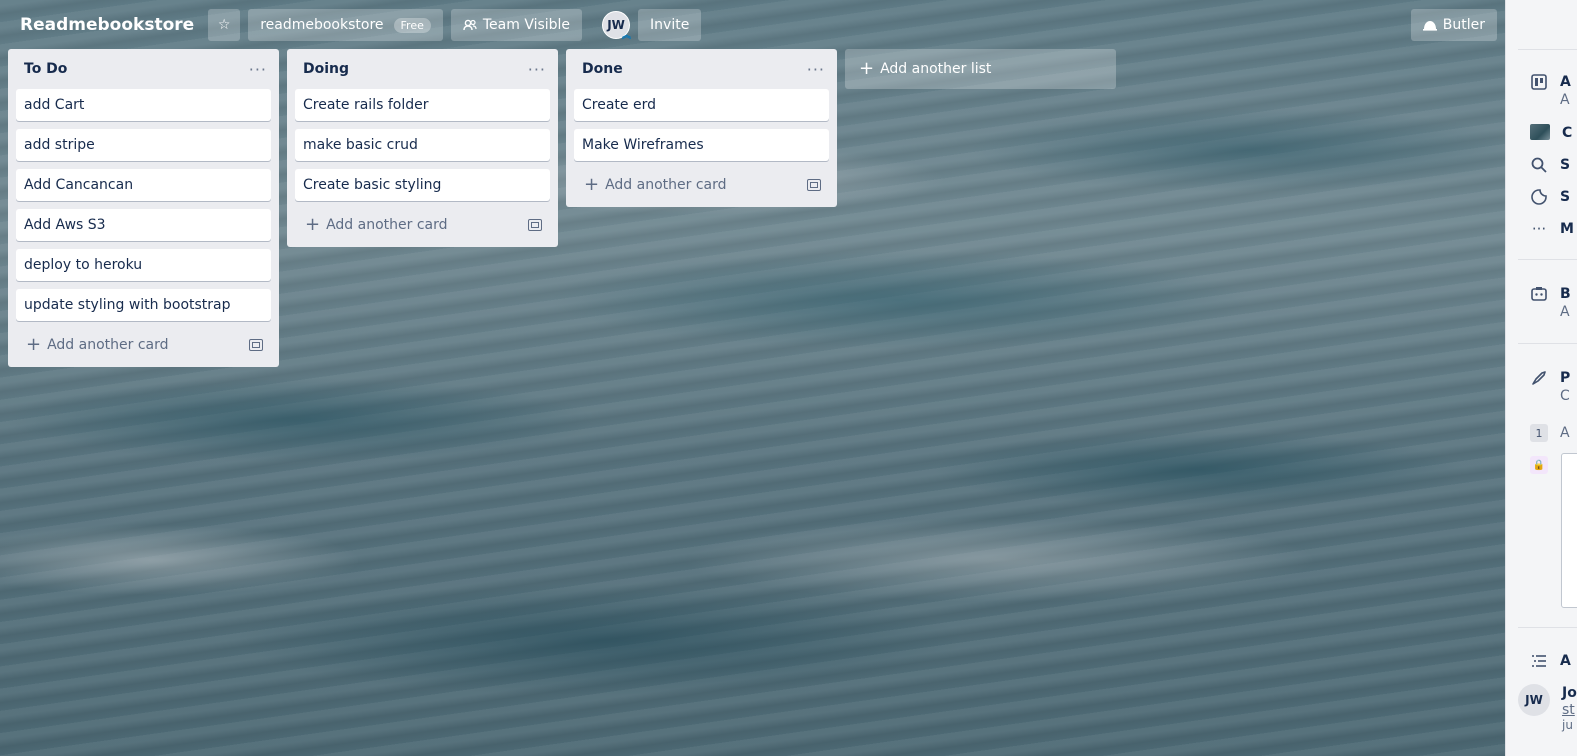 The height and width of the screenshot is (756, 1577). Describe the element at coordinates (1547, 25) in the screenshot. I see `sidebar-header` at that location.